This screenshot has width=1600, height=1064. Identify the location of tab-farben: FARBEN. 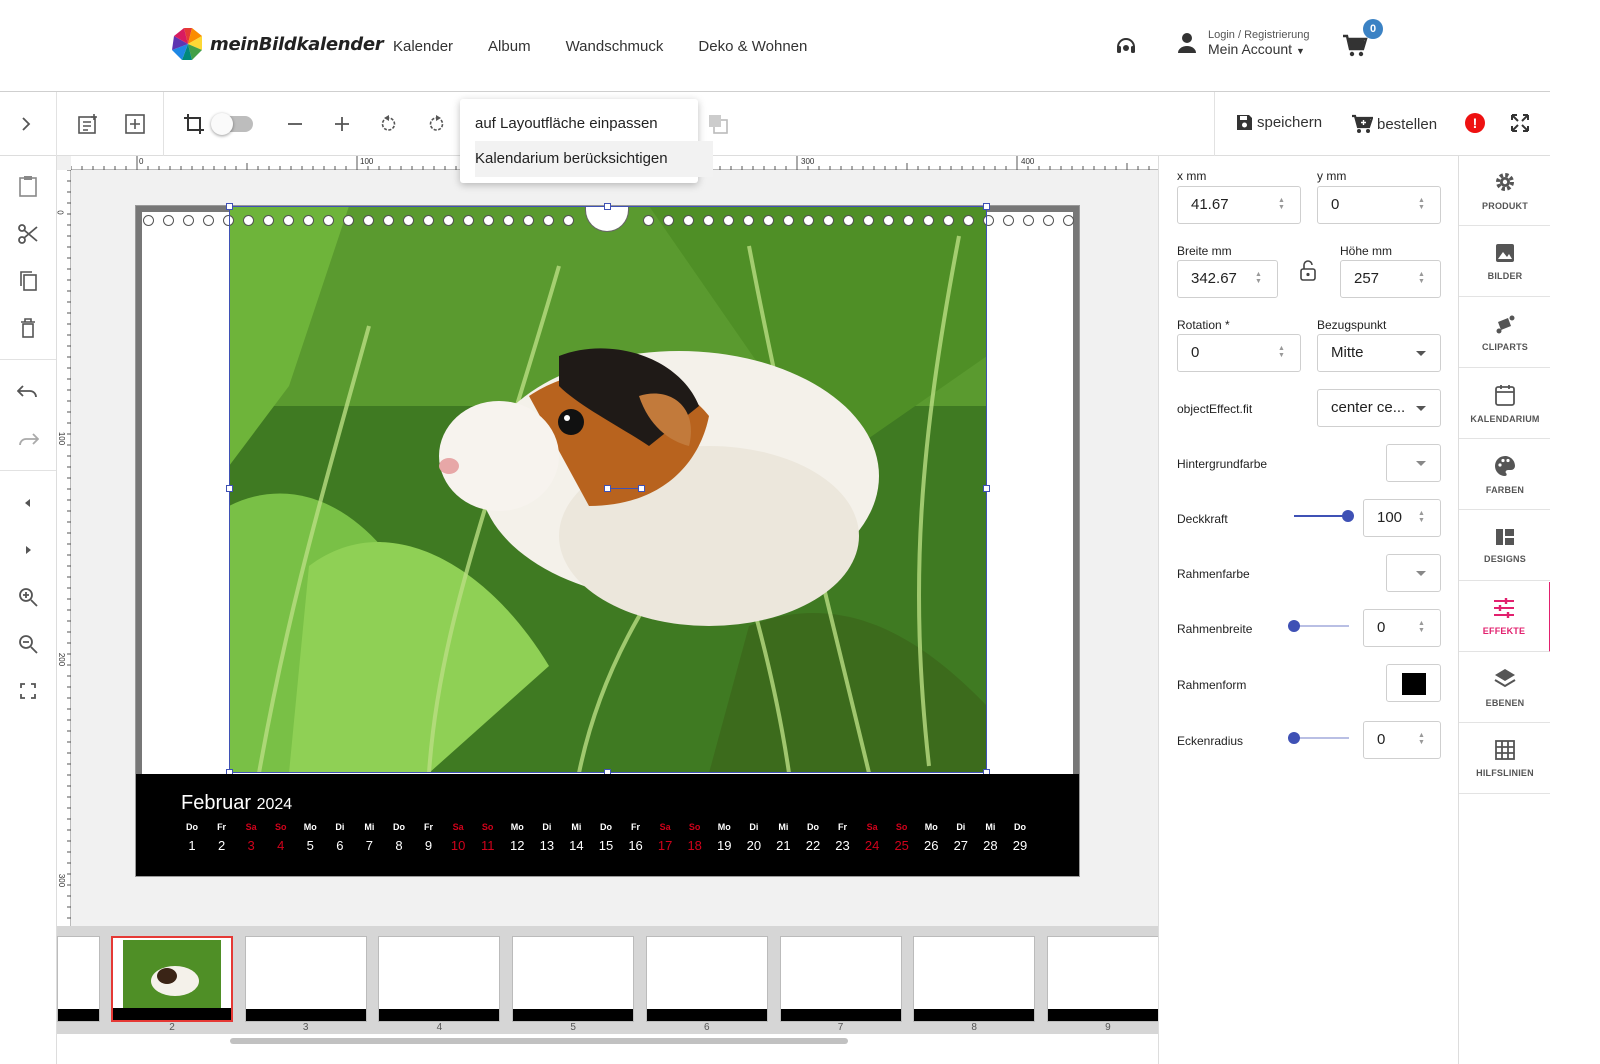
(1505, 475).